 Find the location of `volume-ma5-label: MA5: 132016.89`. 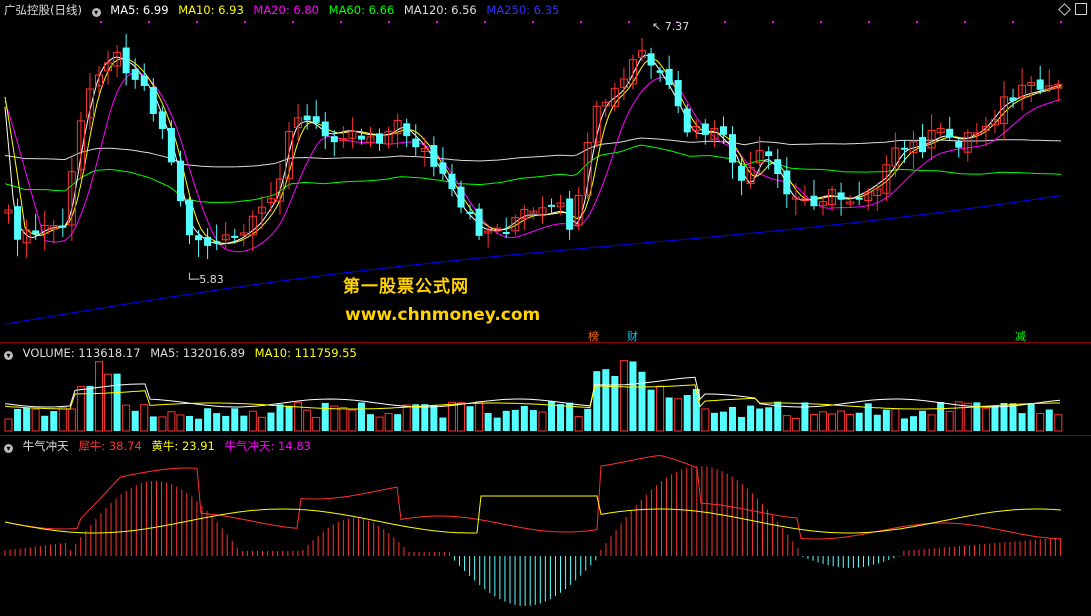

volume-ma5-label: MA5: 132016.89 is located at coordinates (198, 353).